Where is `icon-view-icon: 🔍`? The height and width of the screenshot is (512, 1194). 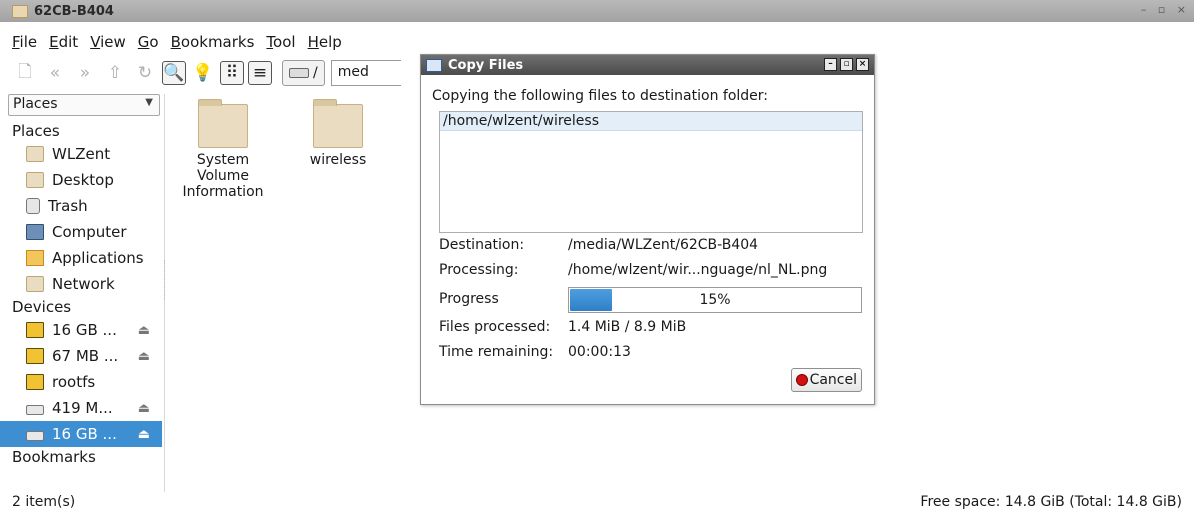 icon-view-icon: 🔍 is located at coordinates (174, 73).